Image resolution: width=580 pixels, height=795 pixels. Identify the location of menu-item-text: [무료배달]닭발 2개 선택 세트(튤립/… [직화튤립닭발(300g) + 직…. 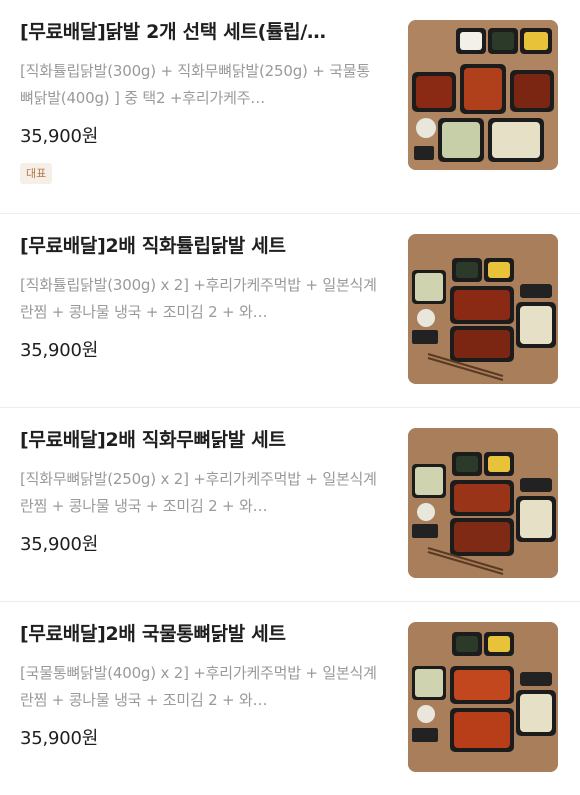
(200, 102).